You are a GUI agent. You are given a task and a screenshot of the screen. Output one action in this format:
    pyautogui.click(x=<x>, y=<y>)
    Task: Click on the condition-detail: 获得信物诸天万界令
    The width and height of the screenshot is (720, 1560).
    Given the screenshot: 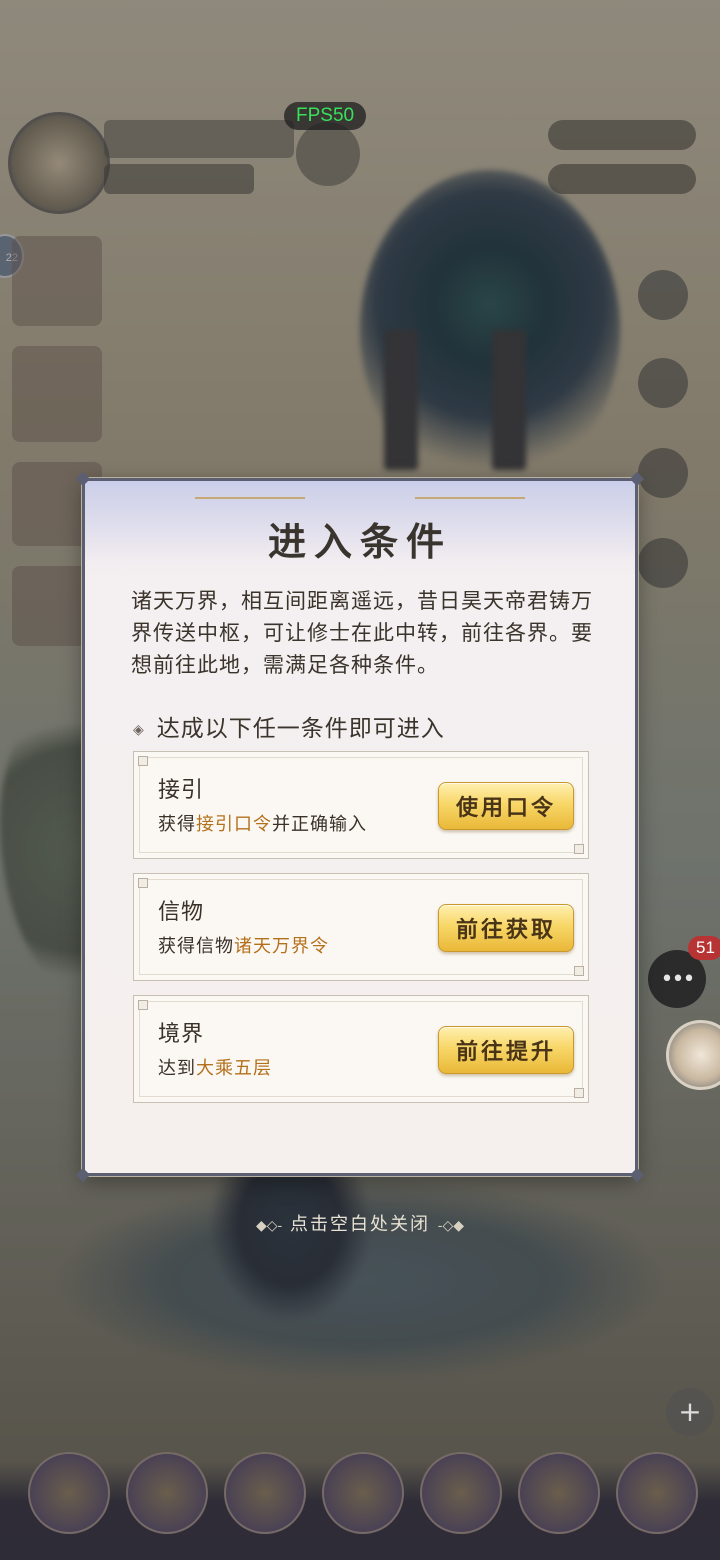 What is the action you would take?
    pyautogui.click(x=243, y=945)
    